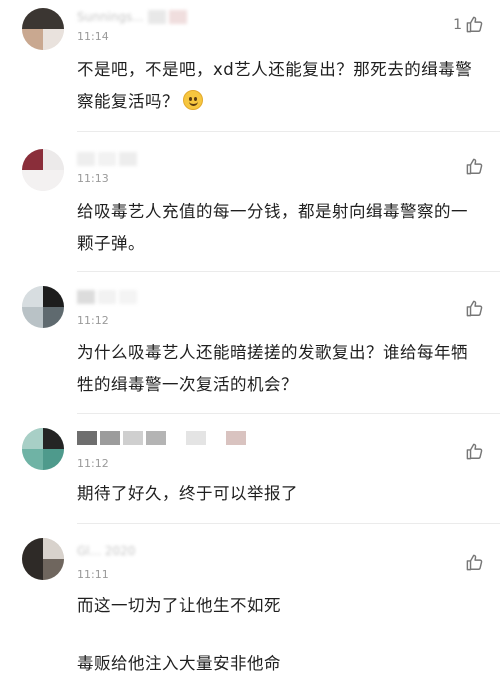  Describe the element at coordinates (93, 36) in the screenshot. I see `comment-time: 11:14` at that location.